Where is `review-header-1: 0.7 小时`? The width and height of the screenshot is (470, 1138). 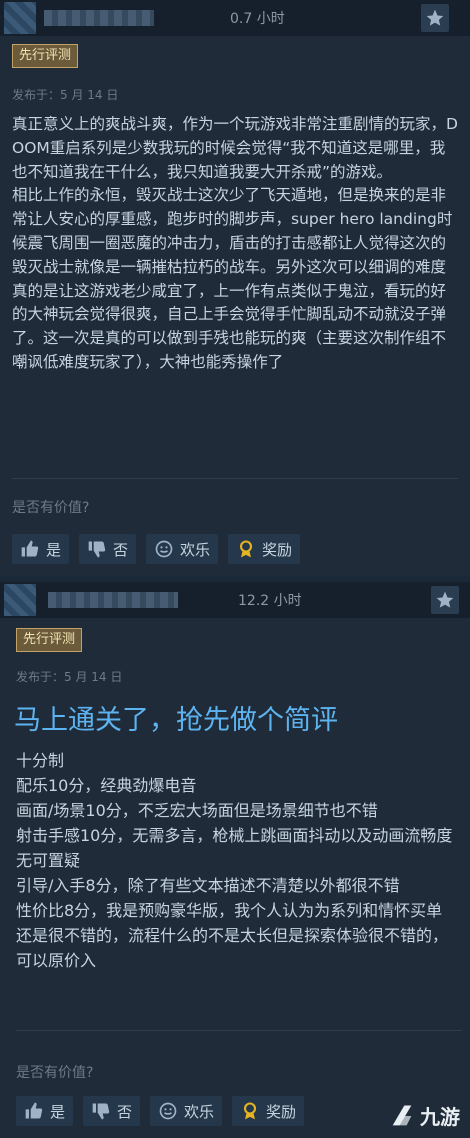 review-header-1: 0.7 小时 is located at coordinates (235, 18).